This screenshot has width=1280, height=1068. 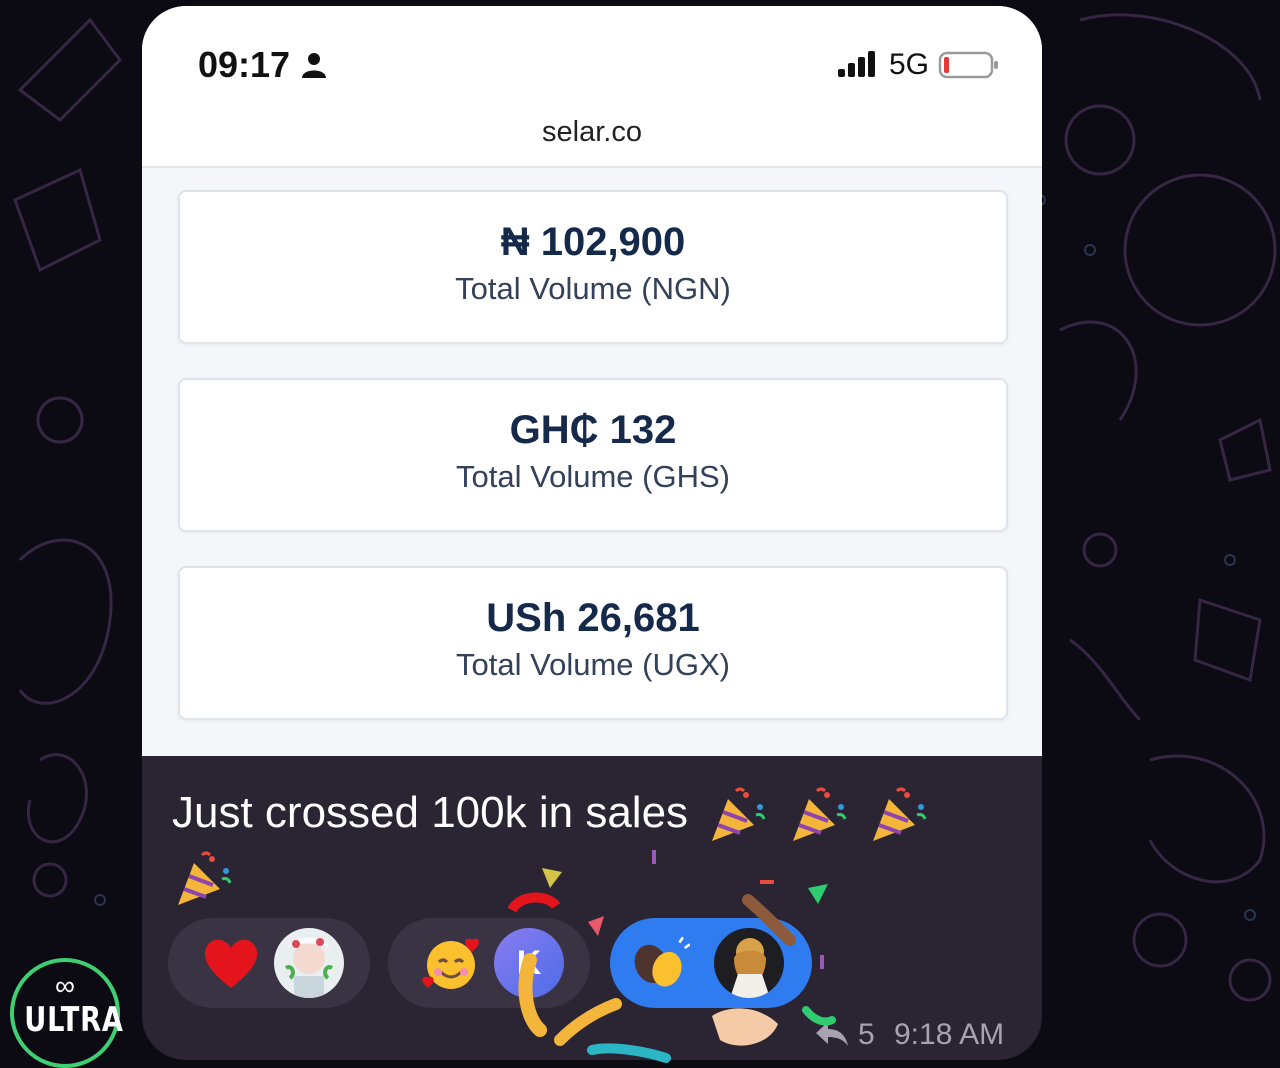 What do you see at coordinates (866, 1038) in the screenshot?
I see `reply-count: 5` at bounding box center [866, 1038].